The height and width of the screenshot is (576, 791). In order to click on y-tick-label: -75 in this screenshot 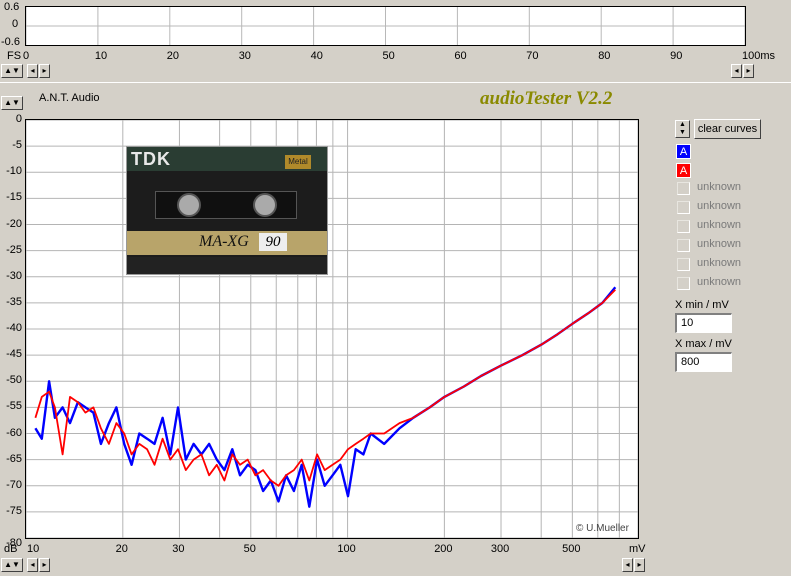, I will do `click(14, 510)`.